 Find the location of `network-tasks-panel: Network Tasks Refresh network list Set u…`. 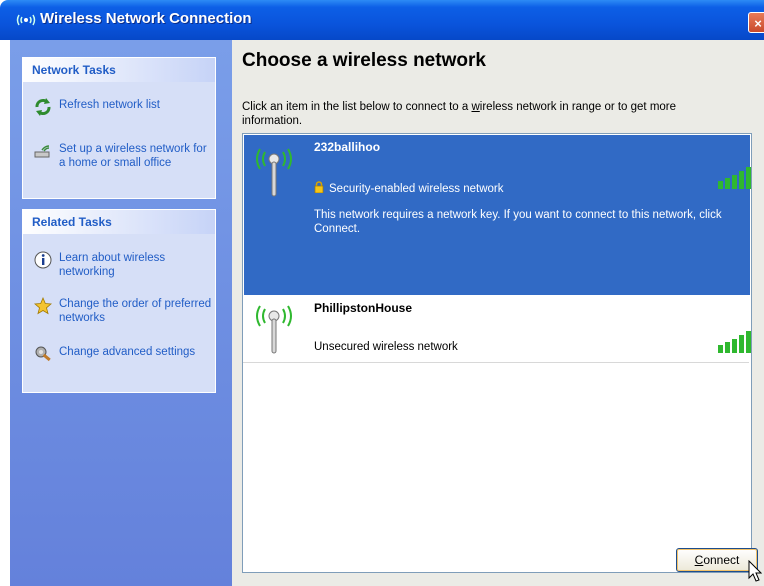

network-tasks-panel: Network Tasks Refresh network list Set u… is located at coordinates (119, 128).